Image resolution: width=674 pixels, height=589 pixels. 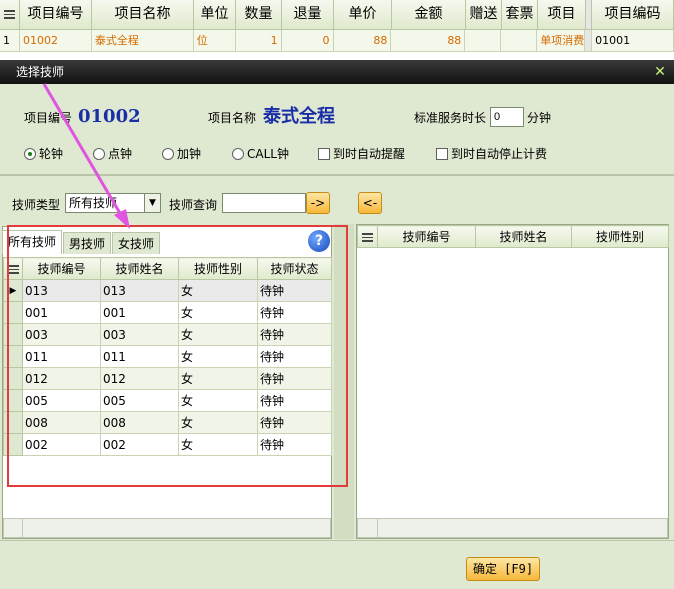 I want to click on annotation-arrow, so click(x=86, y=156).